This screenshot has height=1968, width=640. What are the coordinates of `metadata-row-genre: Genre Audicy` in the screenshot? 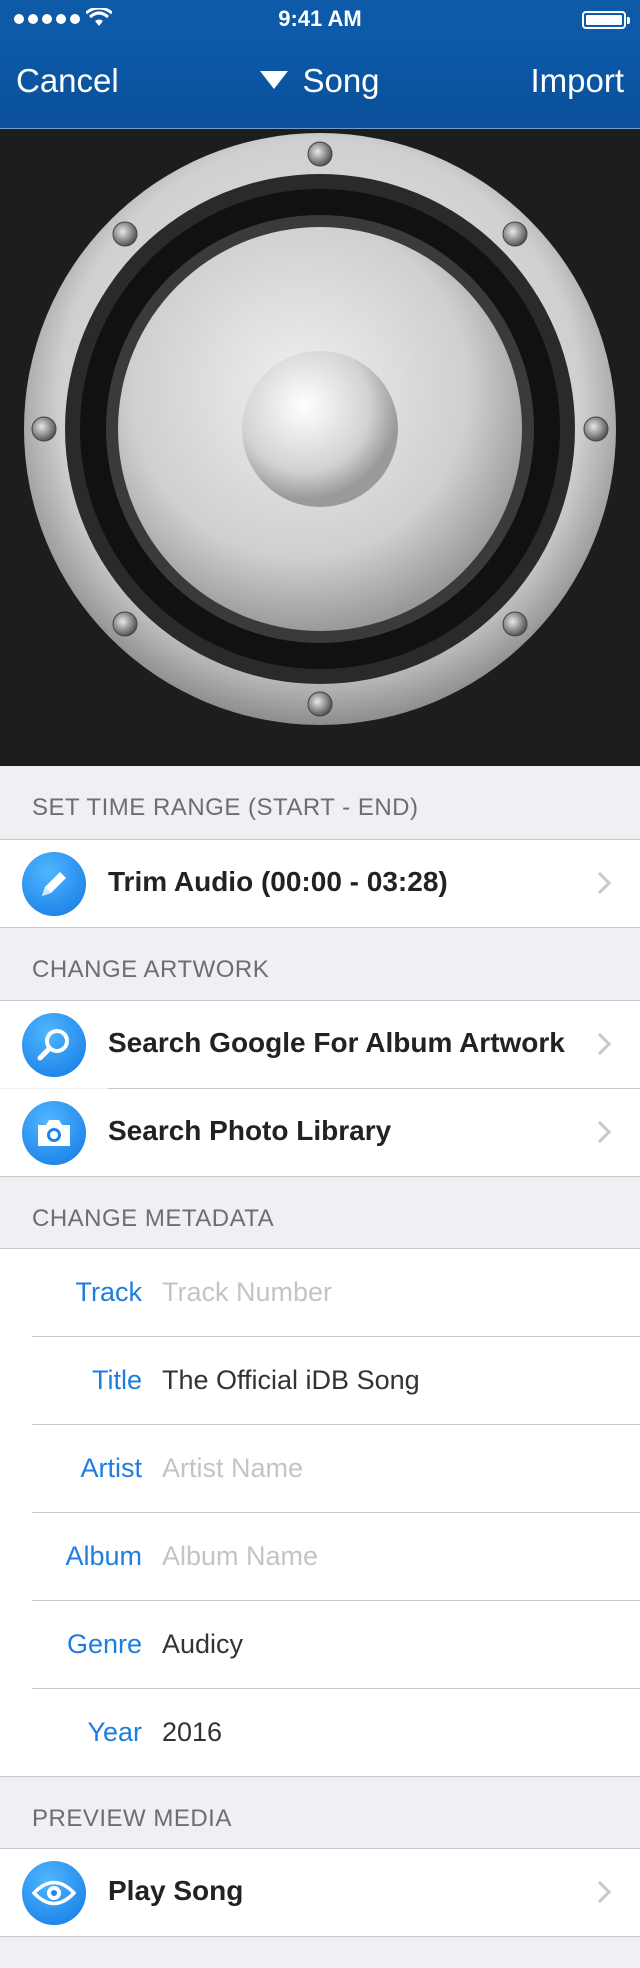 It's located at (320, 1645).